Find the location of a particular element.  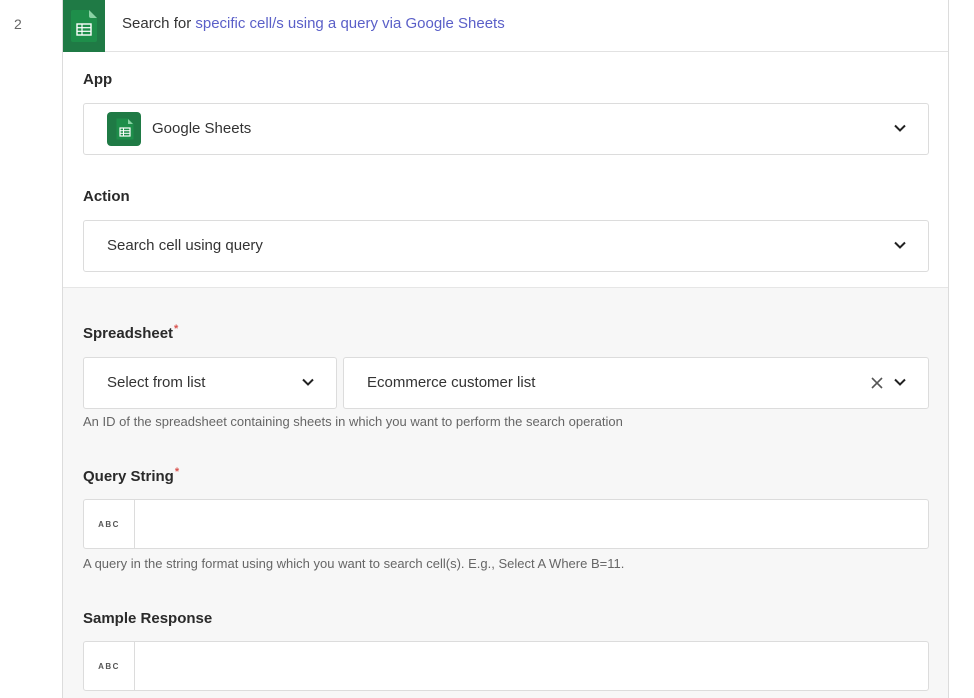

sample-response-label: Sample Response is located at coordinates (148, 618).